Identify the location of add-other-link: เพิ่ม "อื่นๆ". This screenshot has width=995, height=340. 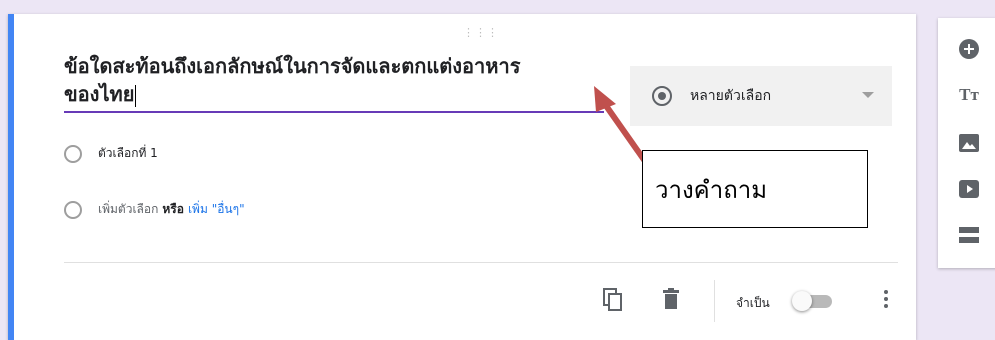
(216, 209).